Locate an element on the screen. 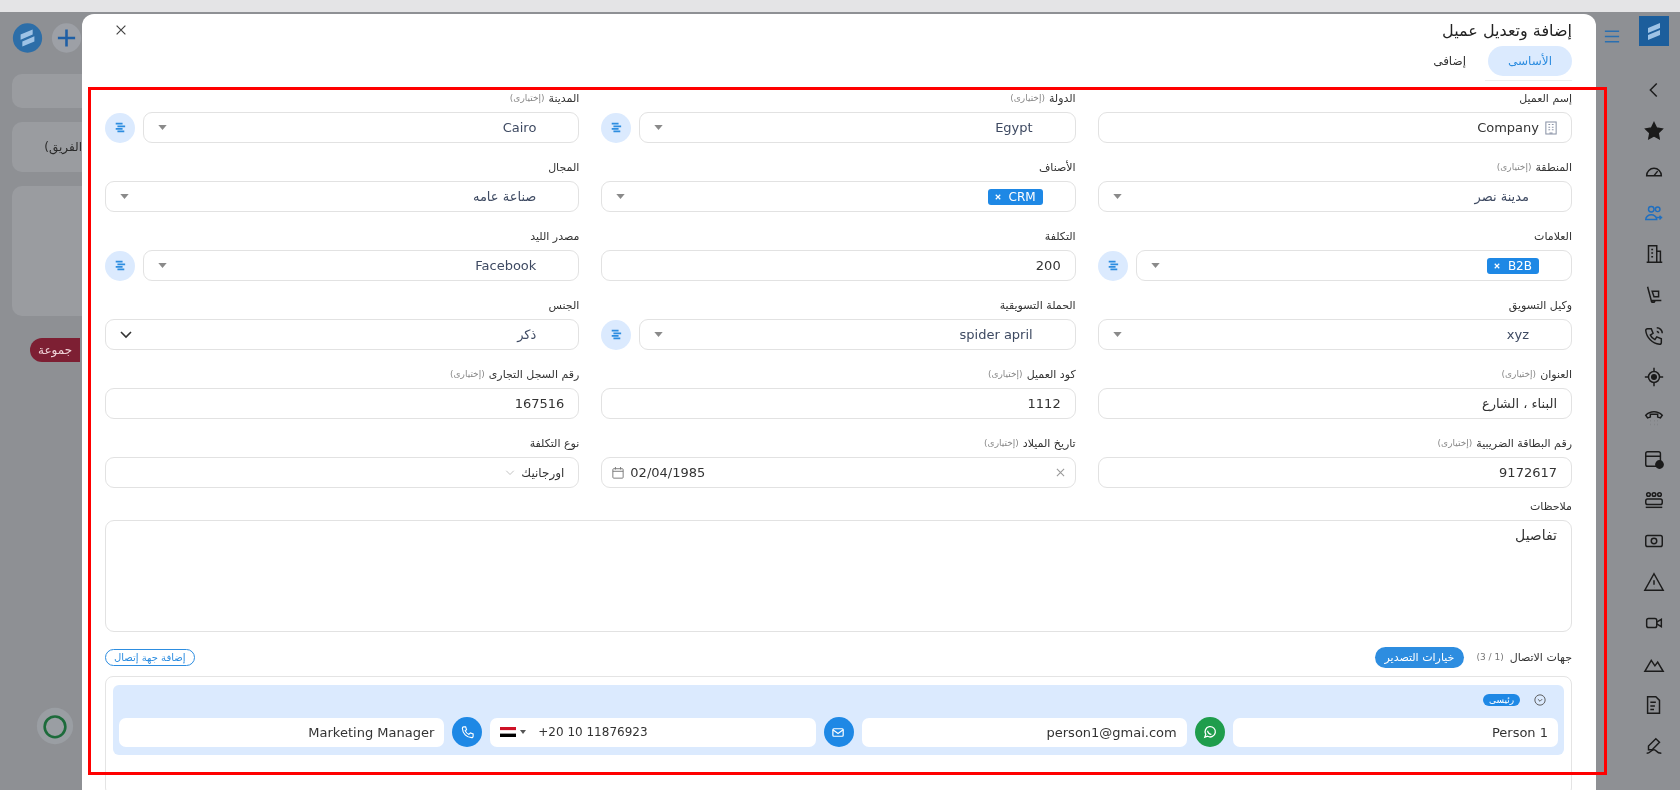  tag-chip: B2B is located at coordinates (1512, 265).